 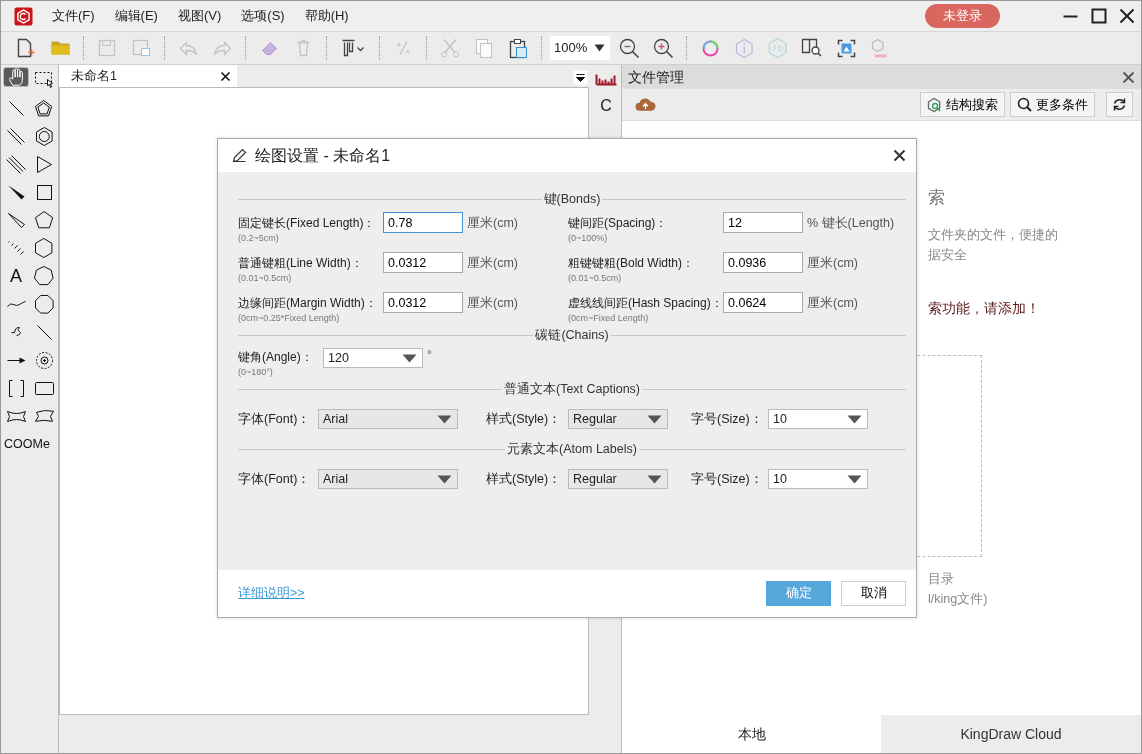 What do you see at coordinates (645, 303) in the screenshot?
I see `field-label: 虚线线间距(Hash Spacing)：` at bounding box center [645, 303].